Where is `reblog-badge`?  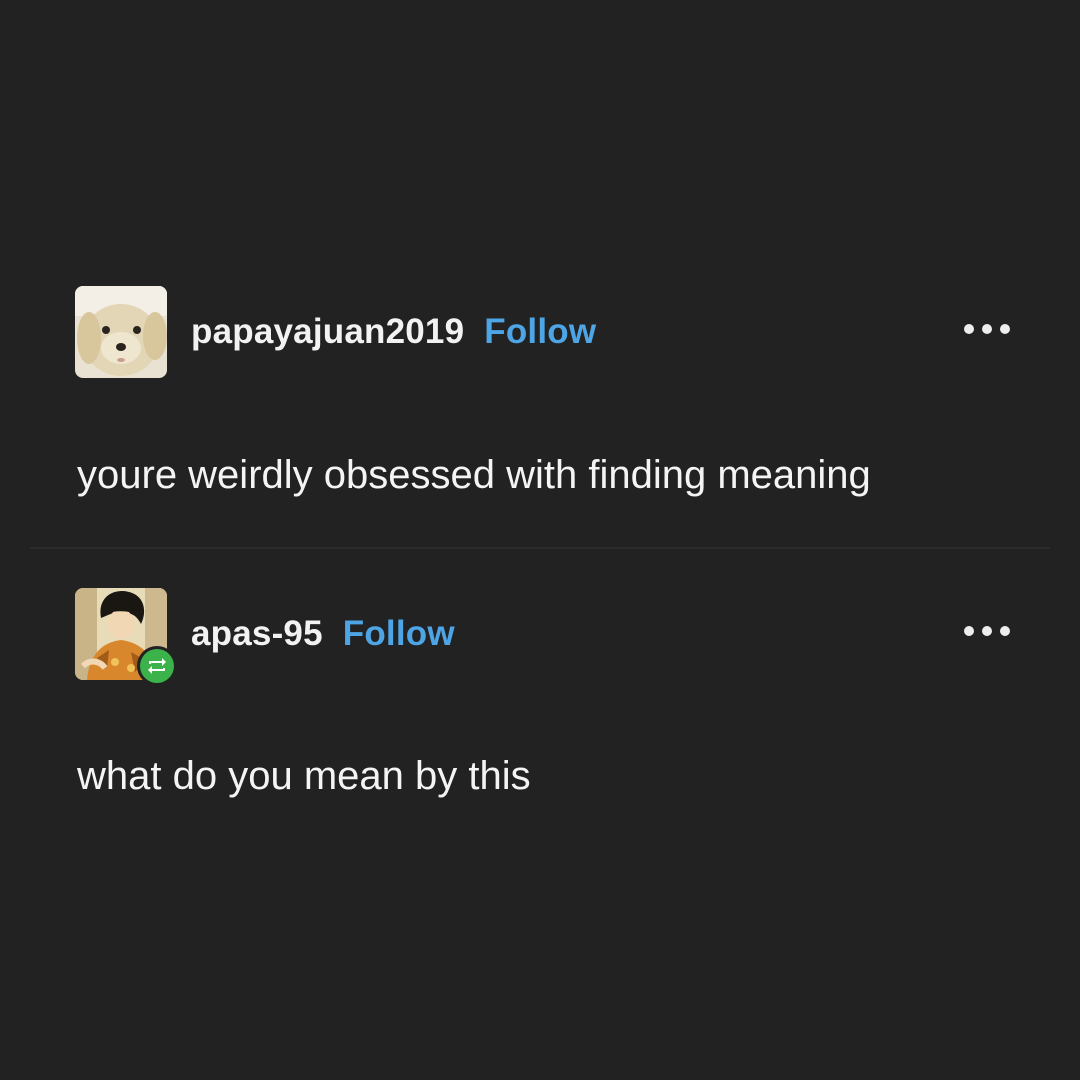 reblog-badge is located at coordinates (157, 666).